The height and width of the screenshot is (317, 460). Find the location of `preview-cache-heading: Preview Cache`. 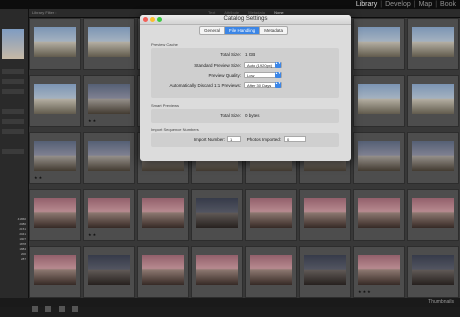

preview-cache-heading: Preview Cache is located at coordinates (164, 44).